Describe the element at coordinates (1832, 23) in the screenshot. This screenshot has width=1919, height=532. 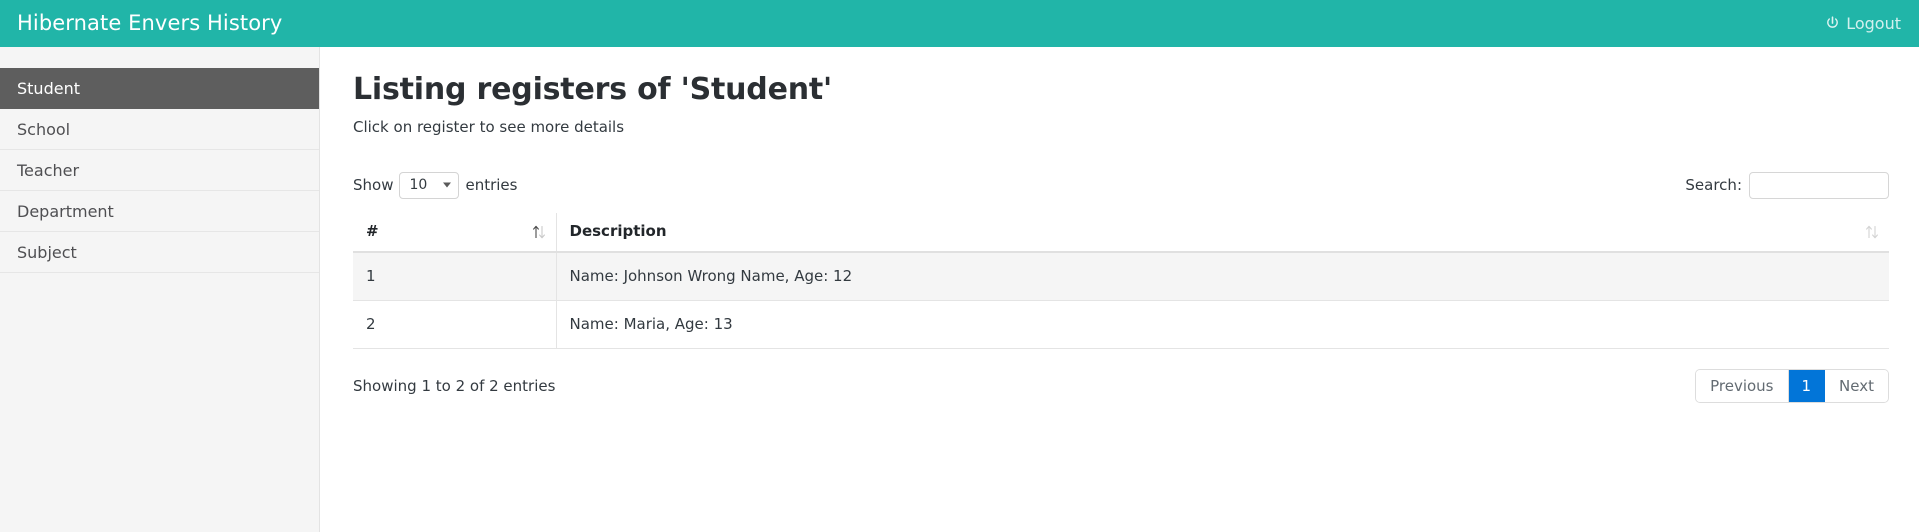
I see `power-icon` at that location.